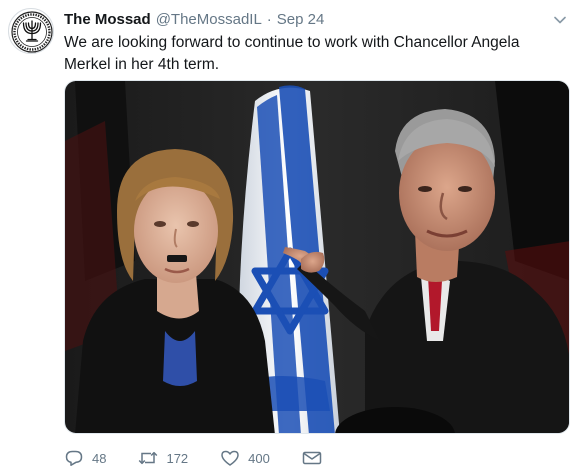  I want to click on tweet-header: The Mossad @TheMossadIL · Sep 24, so click(194, 19).